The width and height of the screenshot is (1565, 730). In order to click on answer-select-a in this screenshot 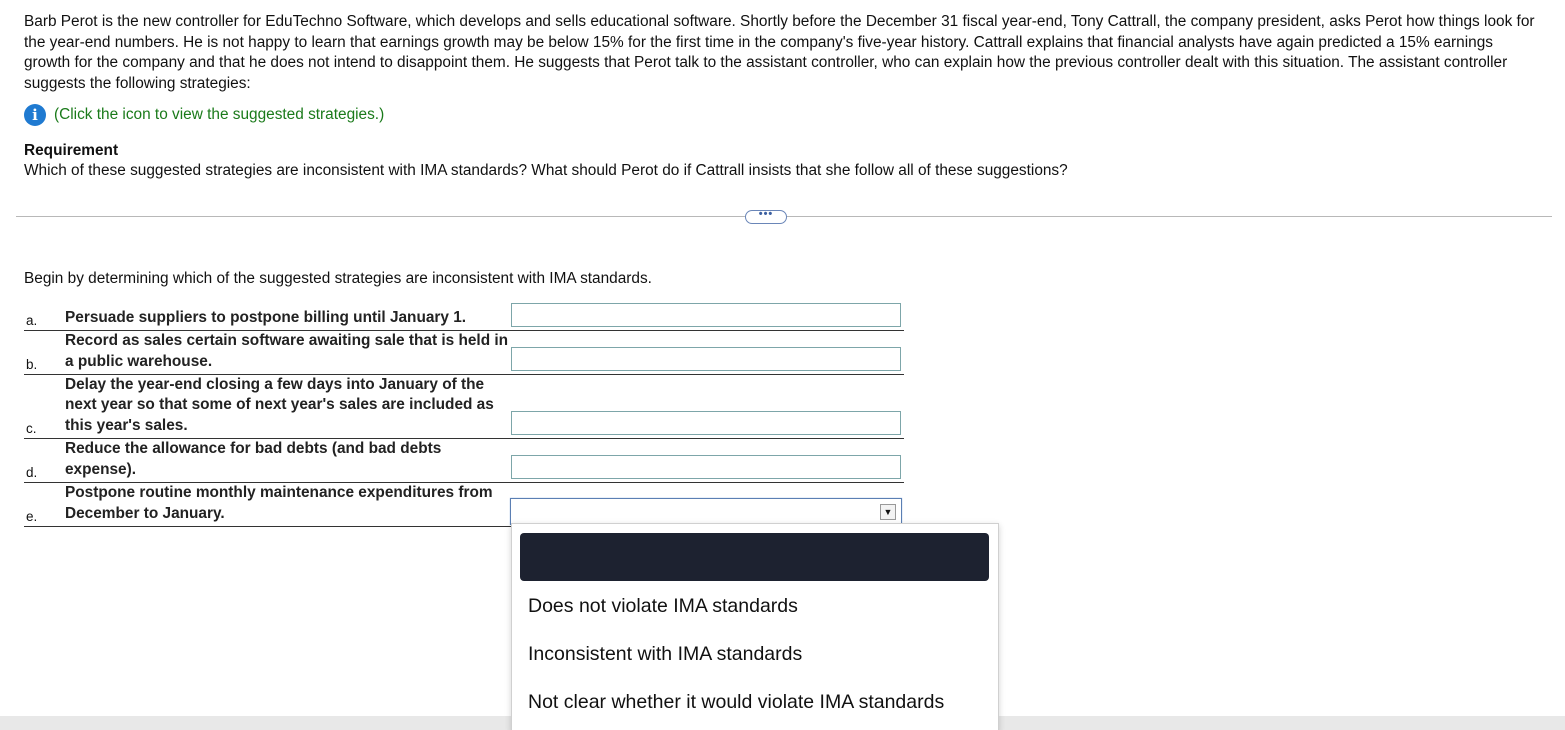, I will do `click(706, 315)`.